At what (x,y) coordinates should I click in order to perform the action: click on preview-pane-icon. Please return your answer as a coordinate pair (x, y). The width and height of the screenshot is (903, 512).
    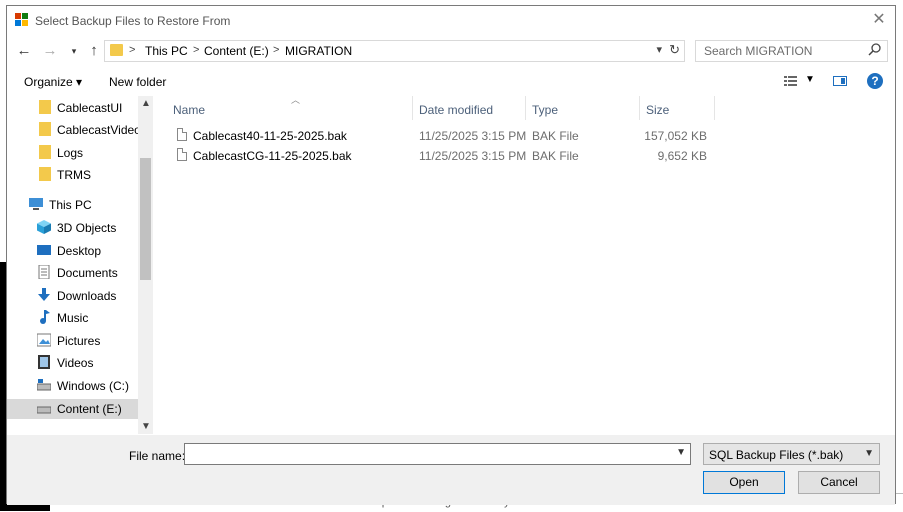
    Looking at the image, I should click on (840, 81).